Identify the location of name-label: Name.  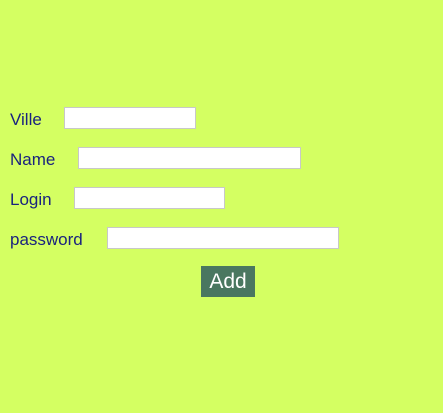
(33, 159).